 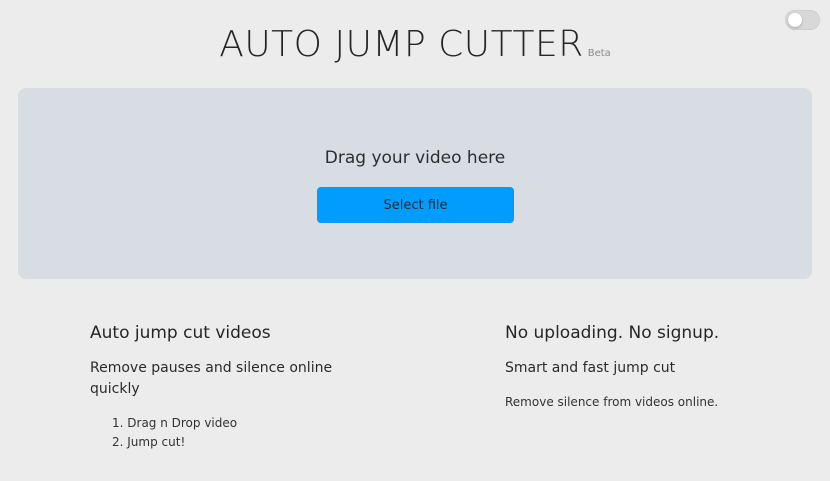 What do you see at coordinates (180, 333) in the screenshot?
I see `feature-heading: Auto jump cut videos` at bounding box center [180, 333].